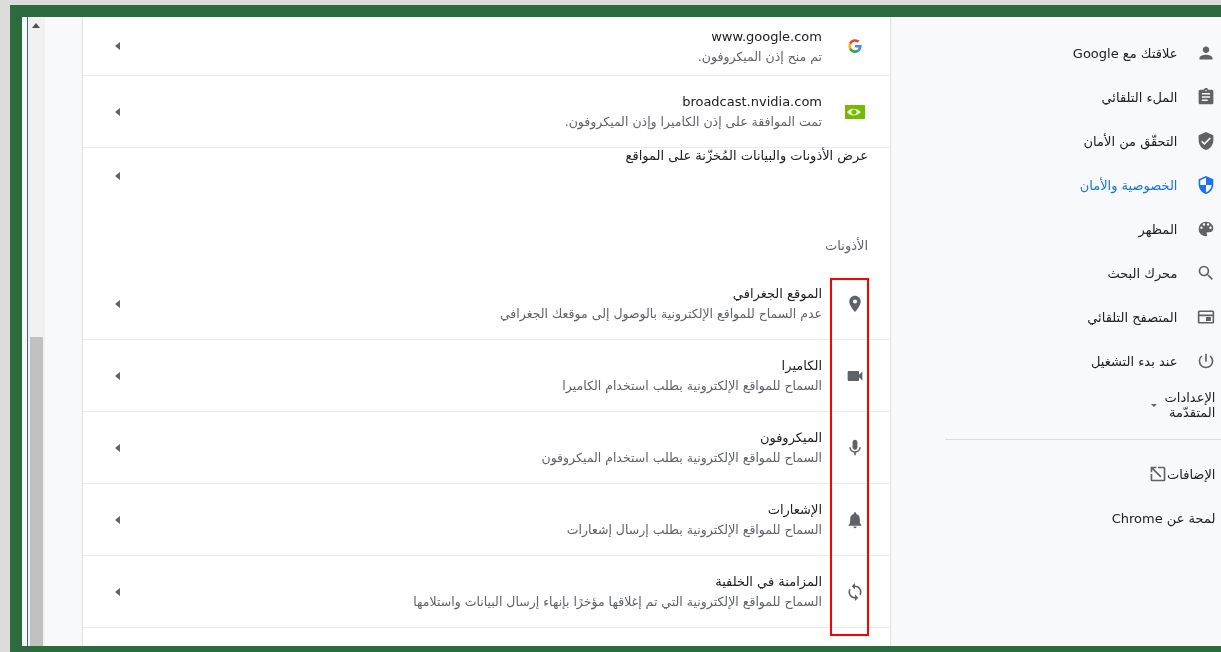  What do you see at coordinates (1055, 273) in the screenshot?
I see `sidebar-item: محرك البحث` at bounding box center [1055, 273].